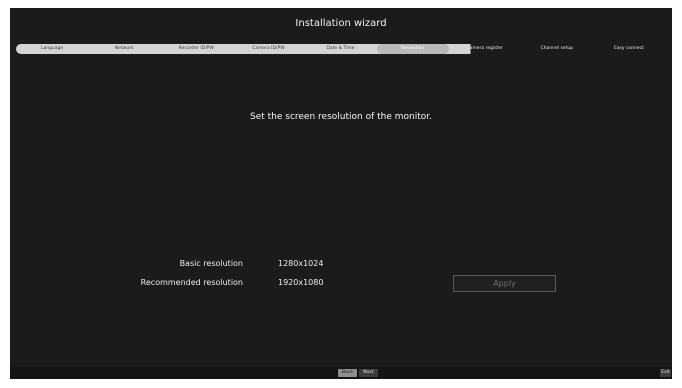 The width and height of the screenshot is (682, 388). I want to click on step-language: Language, so click(52, 49).